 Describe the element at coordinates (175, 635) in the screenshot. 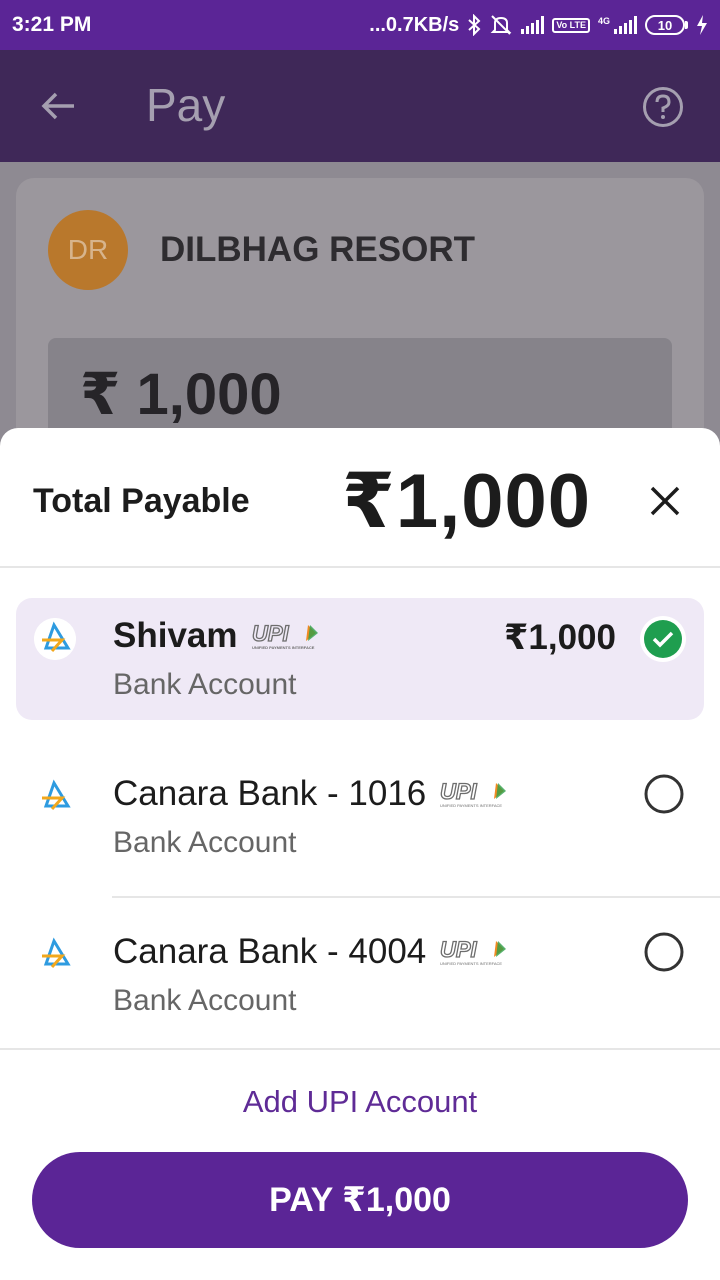

I see `account-name-text: Shivam` at that location.